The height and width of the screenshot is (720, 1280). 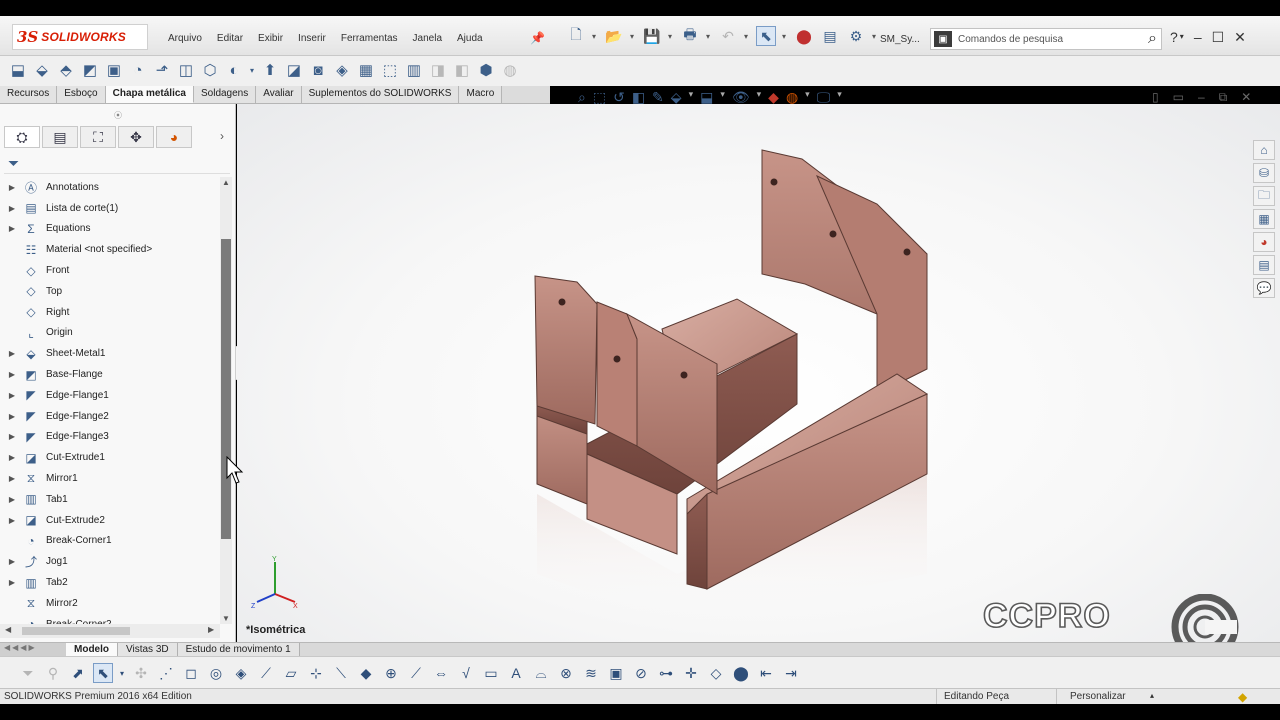 I want to click on filter-datum-targets-icon: ⊗, so click(x=566, y=673).